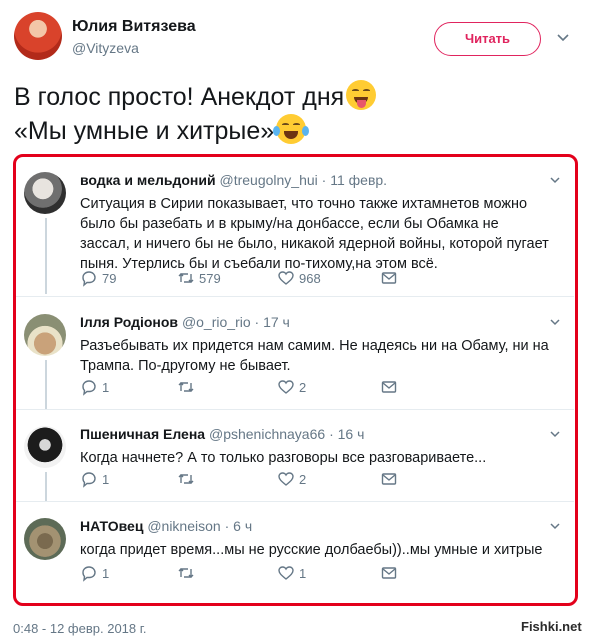  Describe the element at coordinates (242, 526) in the screenshot. I see `reply-timestamp: 6 ч` at that location.